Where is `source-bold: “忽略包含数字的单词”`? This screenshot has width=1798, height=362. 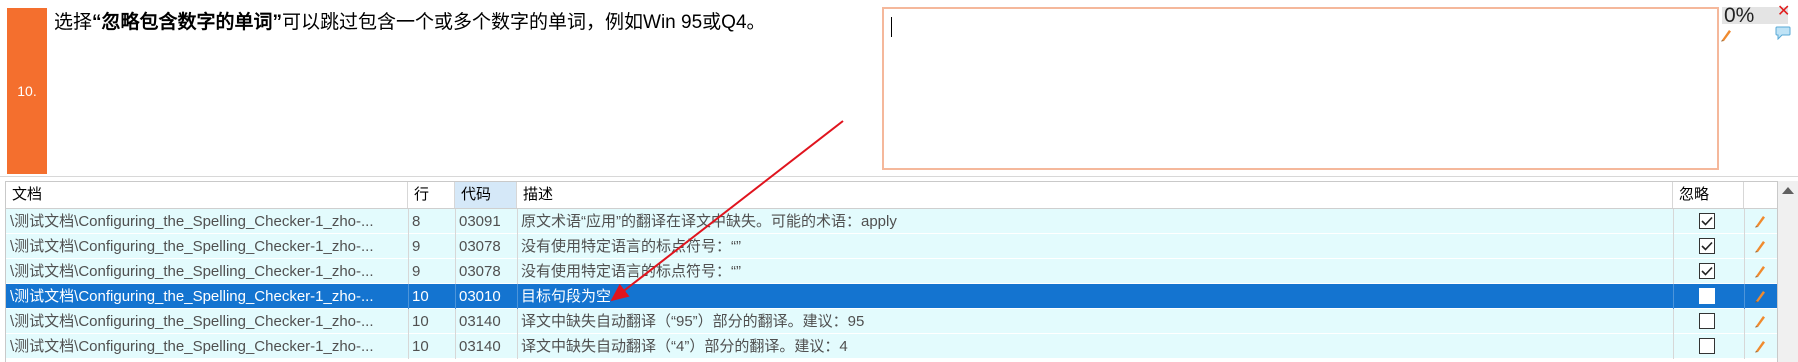 source-bold: “忽略包含数字的单词” is located at coordinates (187, 22).